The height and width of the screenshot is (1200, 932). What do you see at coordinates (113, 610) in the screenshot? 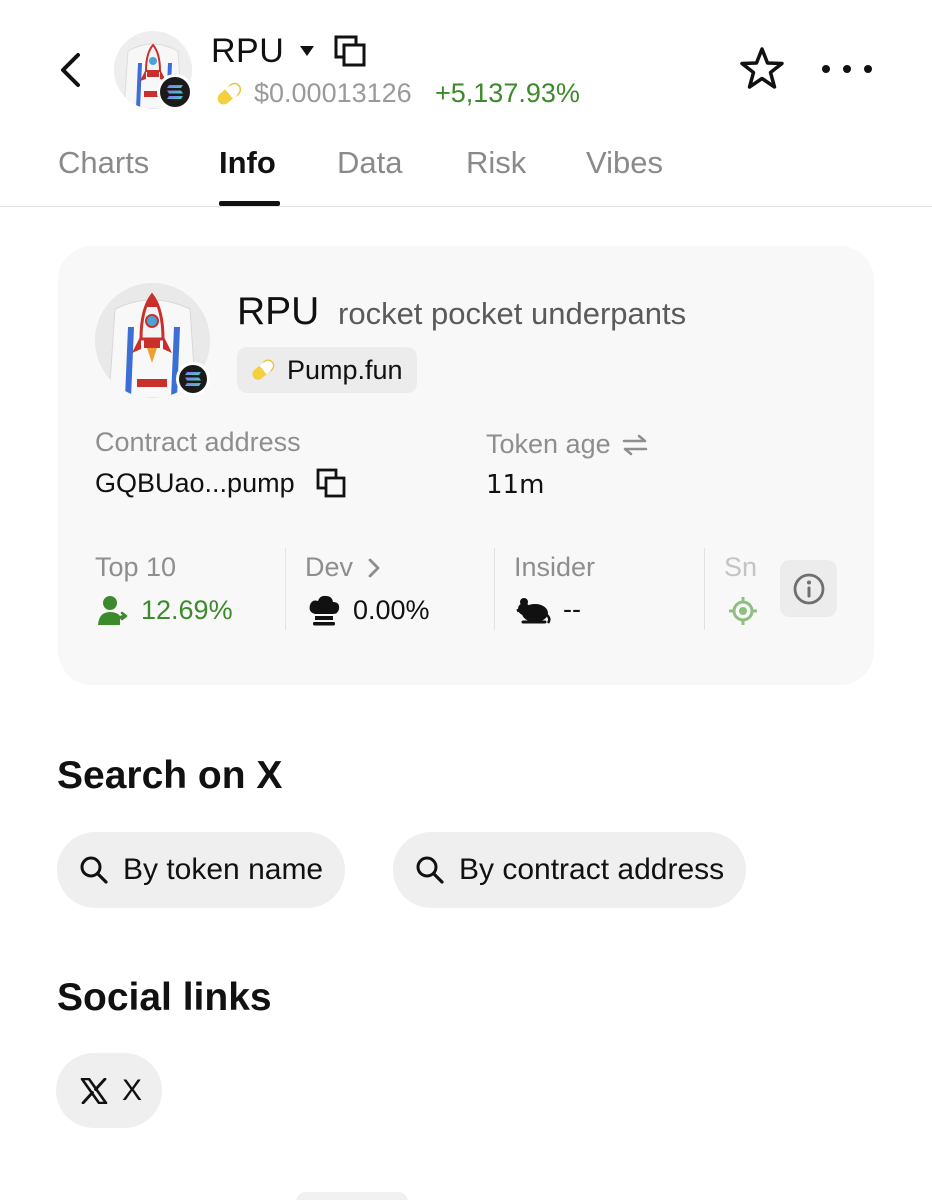
I see `user-share-icon` at bounding box center [113, 610].